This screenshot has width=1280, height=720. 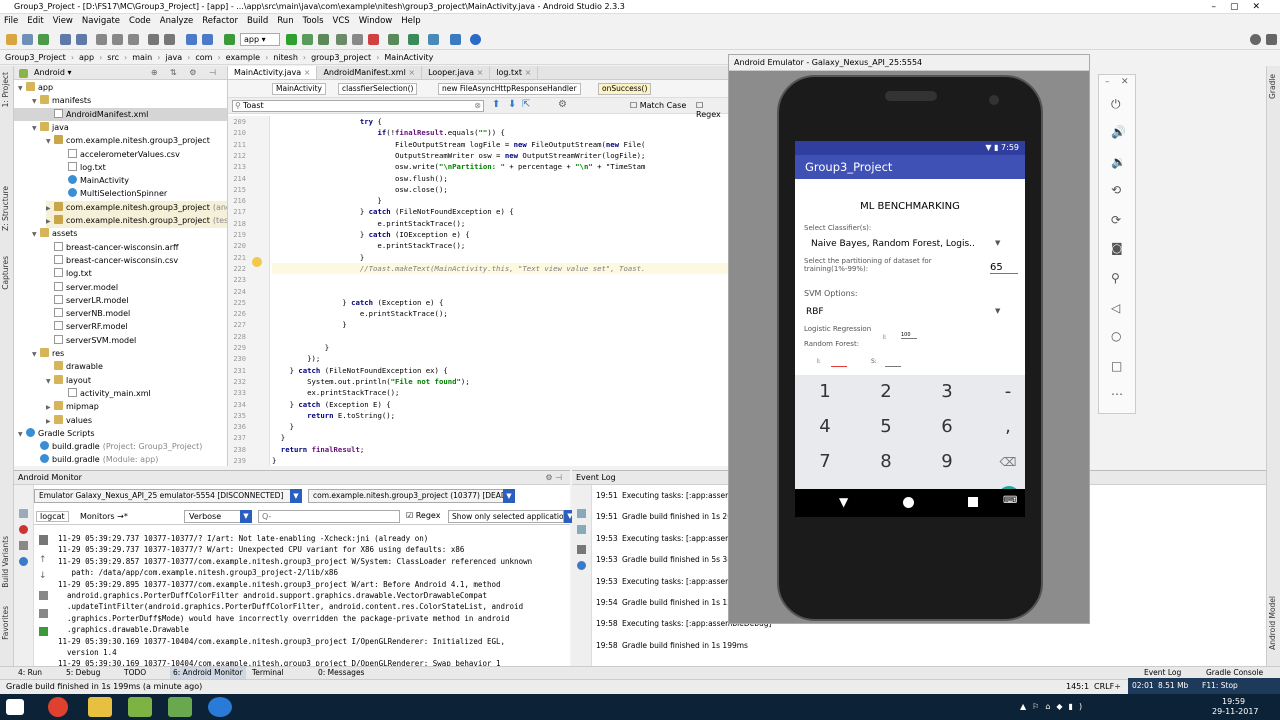 What do you see at coordinates (101, 21) in the screenshot?
I see `menu-item-navigate: Navigate` at bounding box center [101, 21].